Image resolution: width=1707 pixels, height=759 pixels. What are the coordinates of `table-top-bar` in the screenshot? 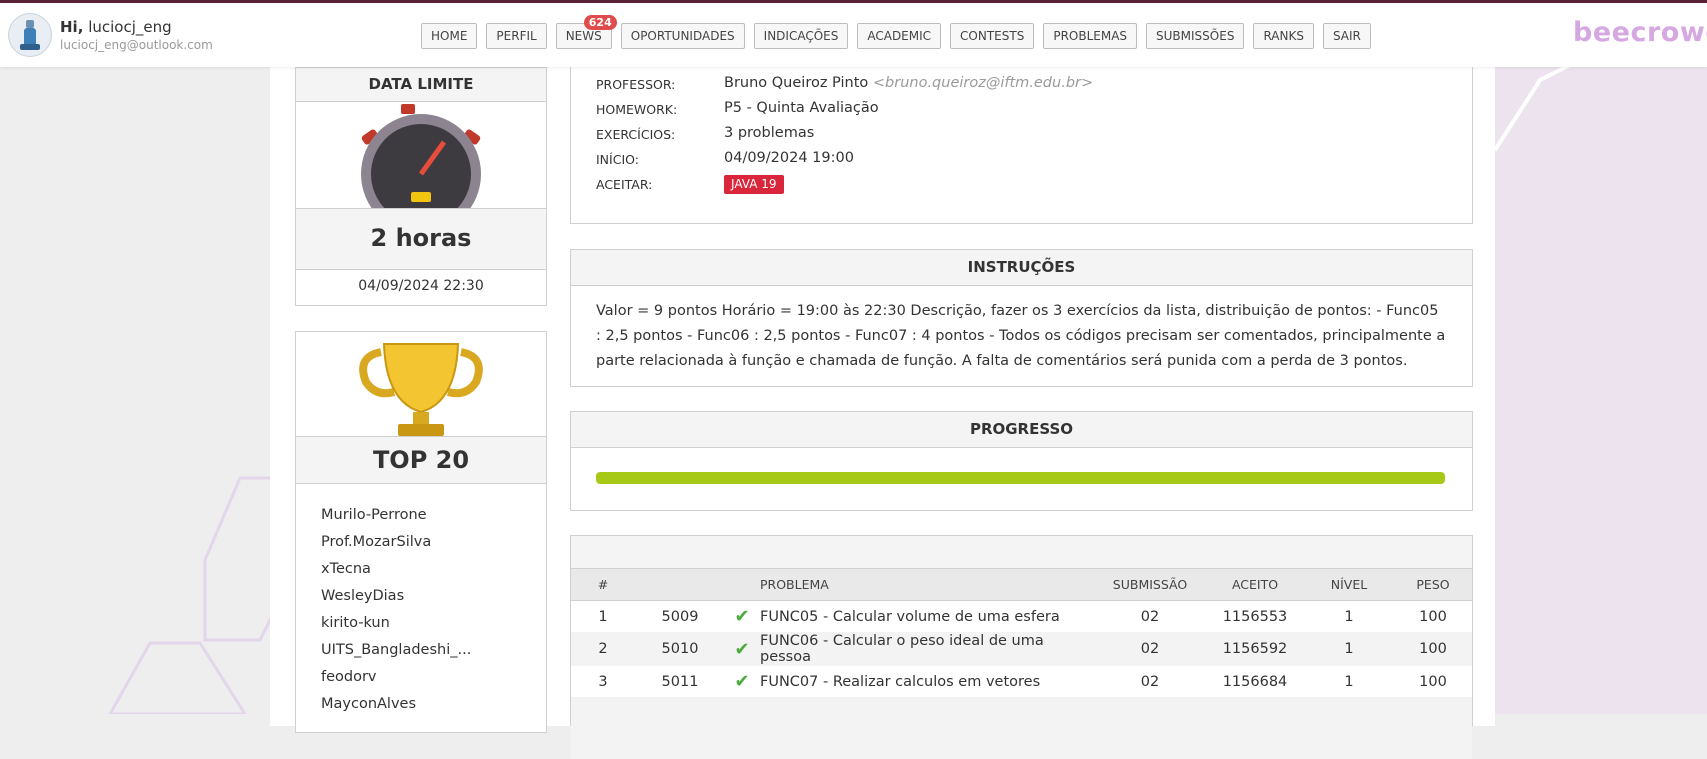 It's located at (1021, 552).